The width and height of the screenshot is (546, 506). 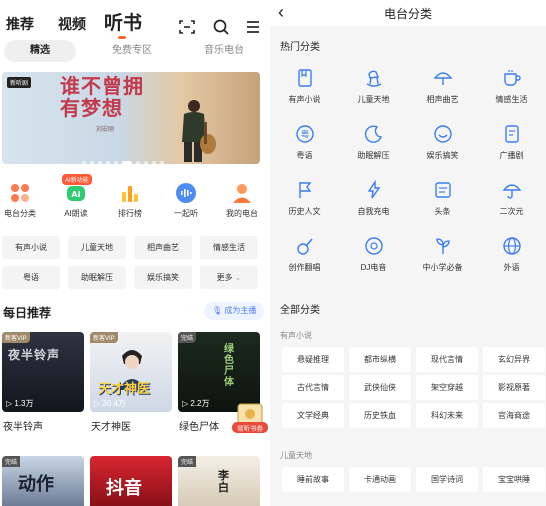 What do you see at coordinates (131, 372) in the screenshot?
I see `card-cover: 新客VIP 天才神医 ▷ 30.4万` at bounding box center [131, 372].